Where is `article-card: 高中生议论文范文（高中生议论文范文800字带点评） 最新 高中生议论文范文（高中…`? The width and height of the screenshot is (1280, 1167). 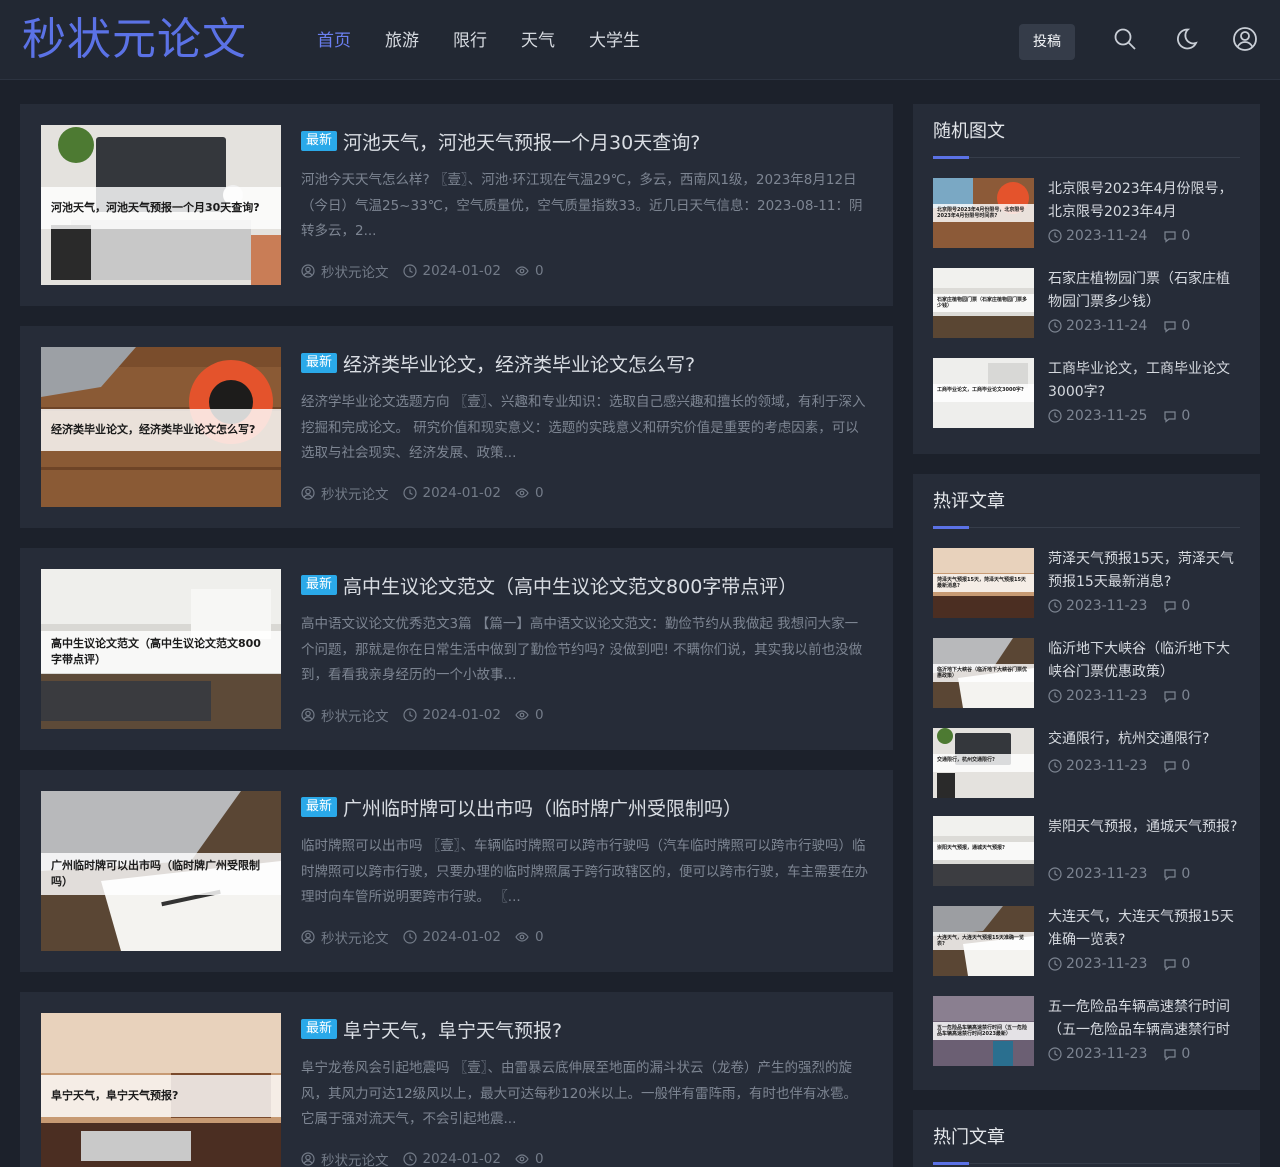
article-card: 高中生议论文范文（高中生议论文范文800字带点评） 最新 高中生议论文范文（高中… is located at coordinates (456, 649).